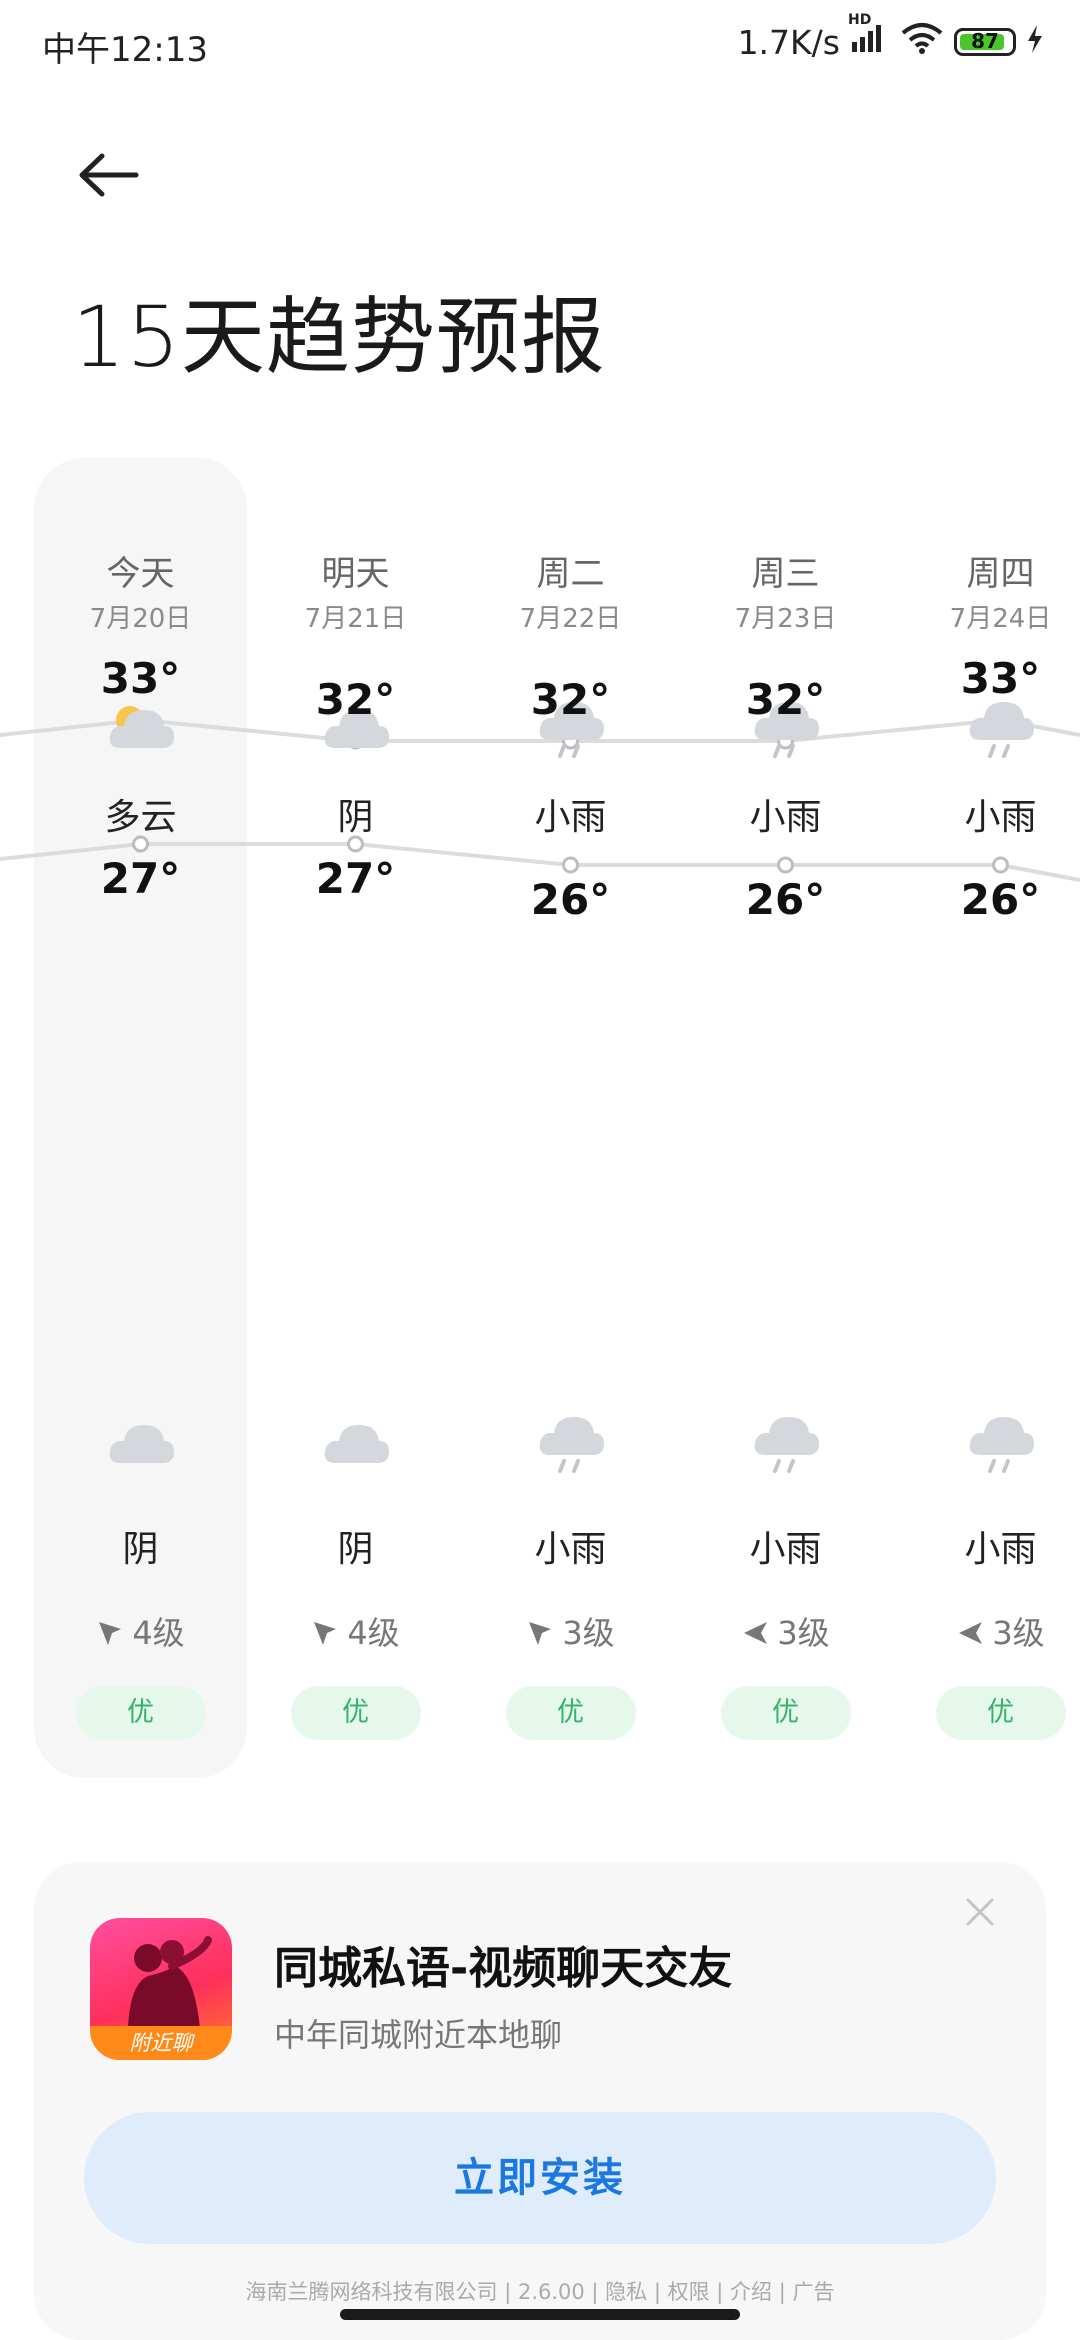 The image size is (1080, 2340). Describe the element at coordinates (922, 42) in the screenshot. I see `wifi-icon` at that location.